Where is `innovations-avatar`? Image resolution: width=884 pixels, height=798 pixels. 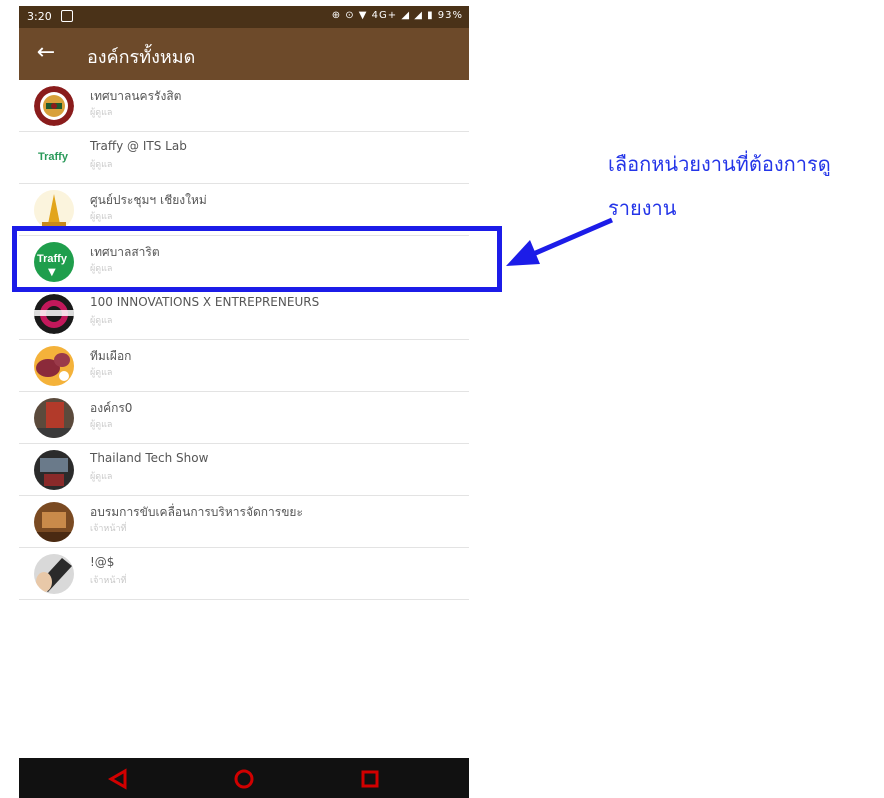
innovations-avatar is located at coordinates (54, 314).